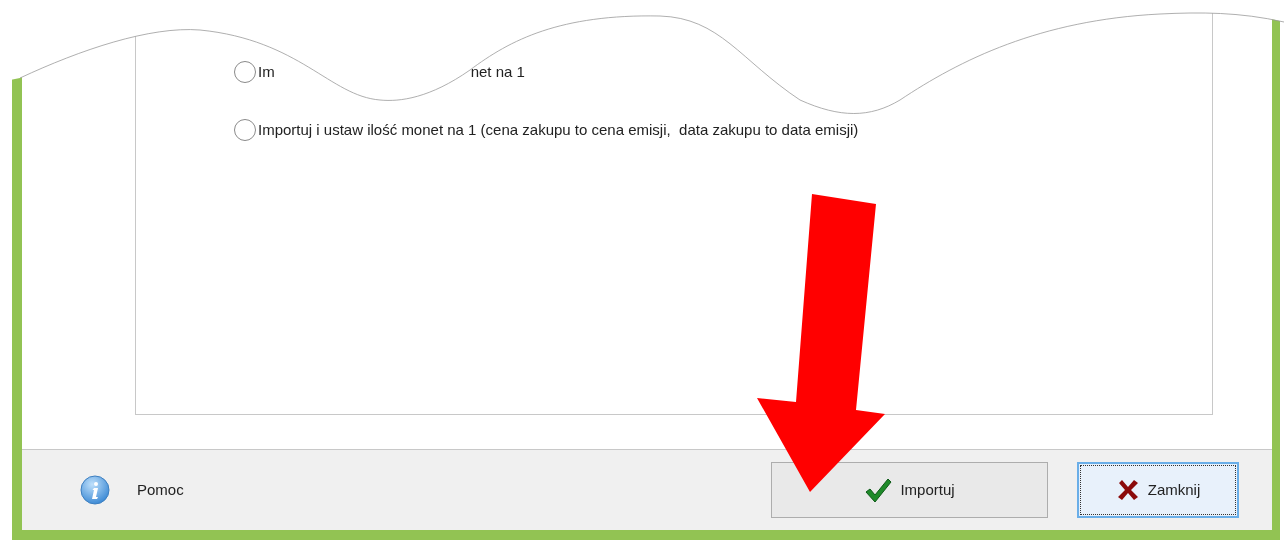 This screenshot has width=1284, height=542. What do you see at coordinates (497, 71) in the screenshot?
I see `radio-label: net na 1` at bounding box center [497, 71].